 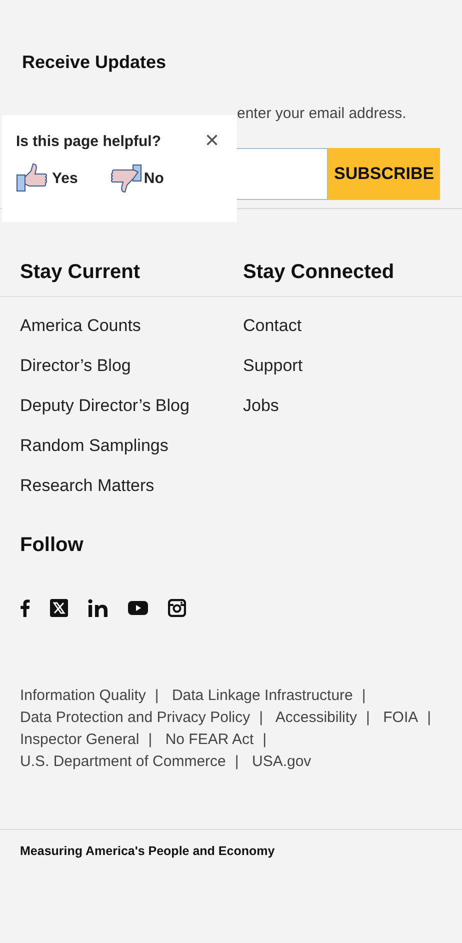 I want to click on follow-heading: Follow, so click(x=52, y=545).